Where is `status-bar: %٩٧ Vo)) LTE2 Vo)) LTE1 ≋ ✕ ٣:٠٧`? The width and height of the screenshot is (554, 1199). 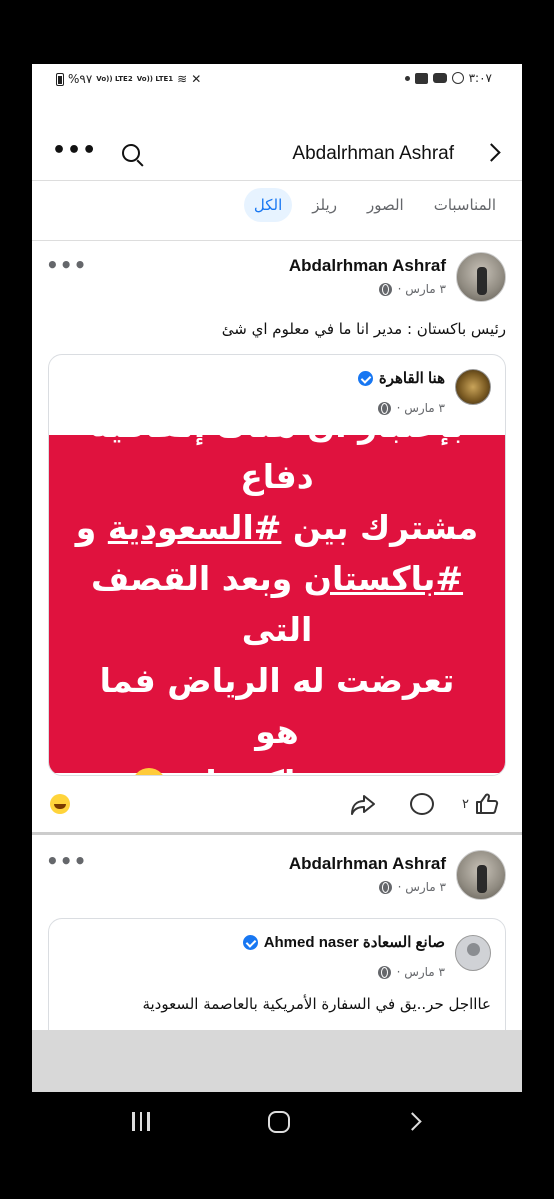 status-bar: %٩٧ Vo)) LTE2 Vo)) LTE1 ≋ ✕ ٣:٠٧ is located at coordinates (277, 82).